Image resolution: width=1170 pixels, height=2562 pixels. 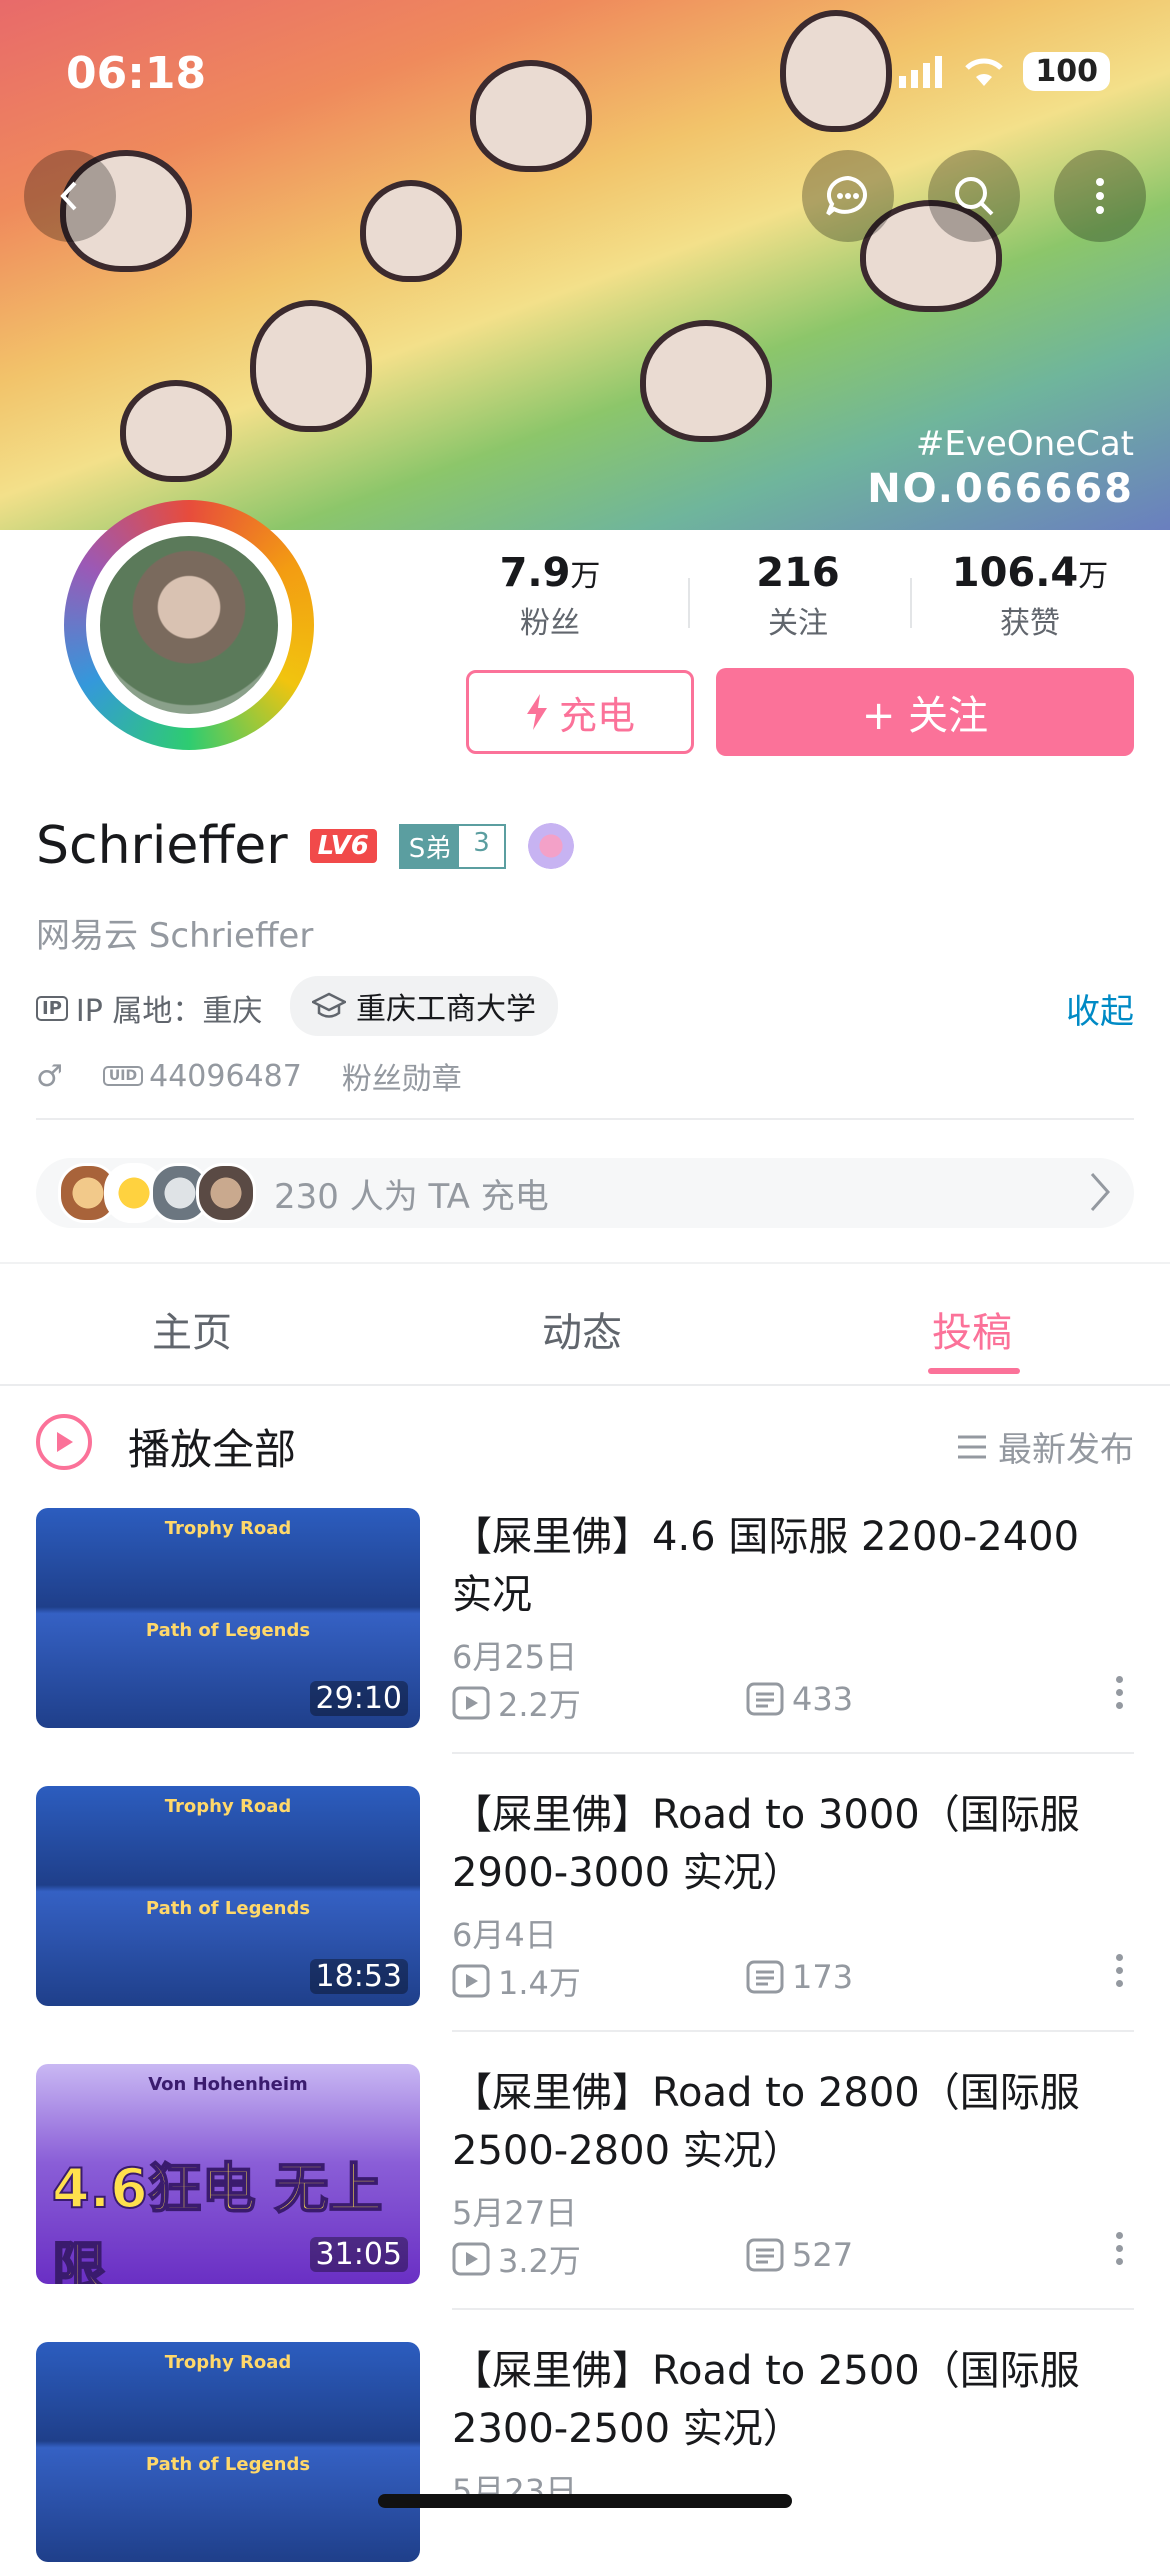 I want to click on video-comments: 433, so click(x=799, y=1699).